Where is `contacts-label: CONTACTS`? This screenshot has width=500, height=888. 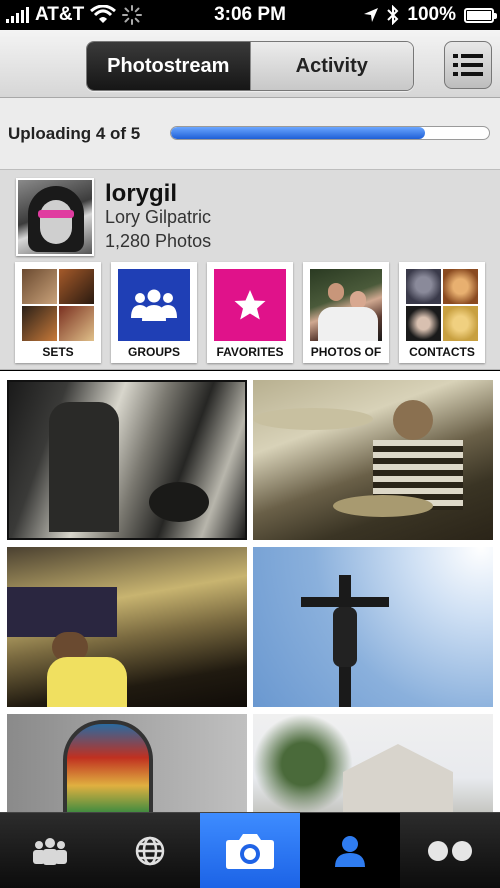 contacts-label: CONTACTS is located at coordinates (442, 352).